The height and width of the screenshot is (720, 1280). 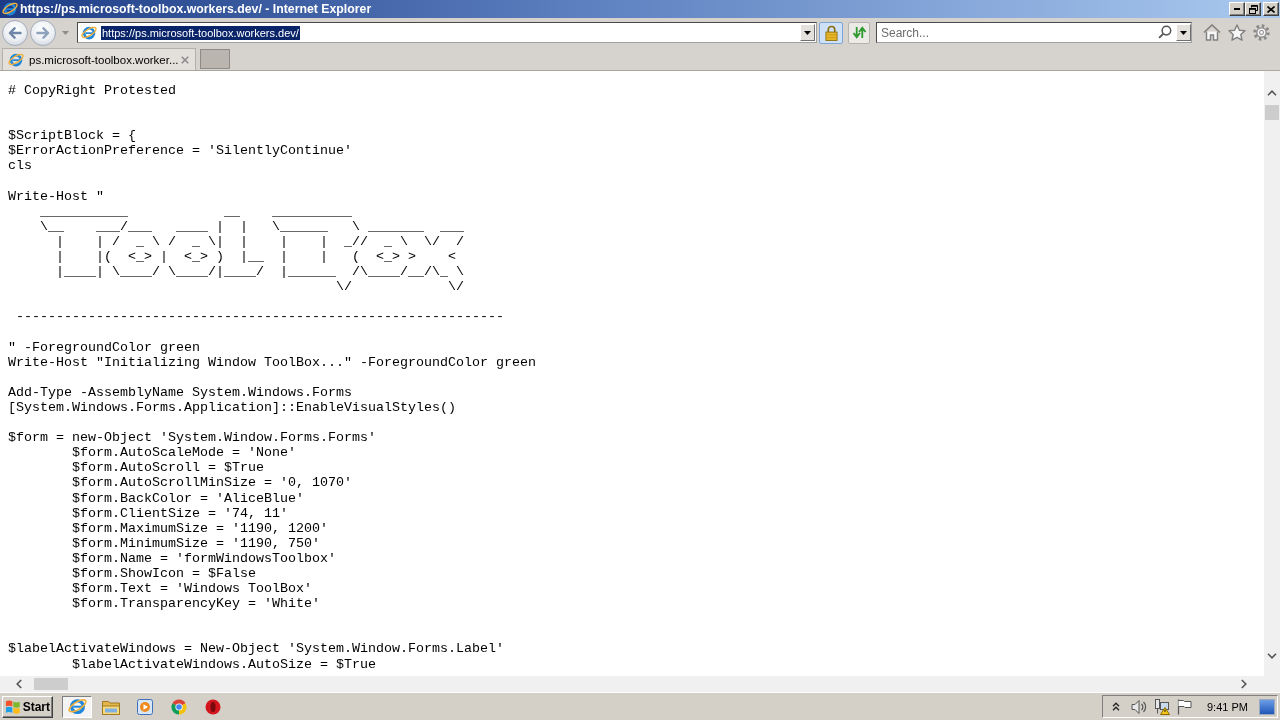 What do you see at coordinates (260, 317) in the screenshot?
I see `code-line: -------------------------------------------------------------` at bounding box center [260, 317].